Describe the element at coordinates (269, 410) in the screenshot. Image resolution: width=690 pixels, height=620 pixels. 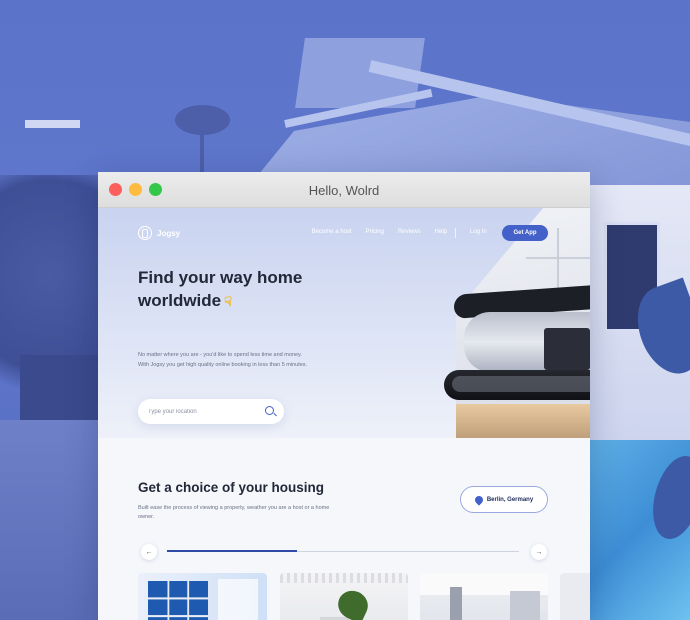
I see `search-icon` at that location.